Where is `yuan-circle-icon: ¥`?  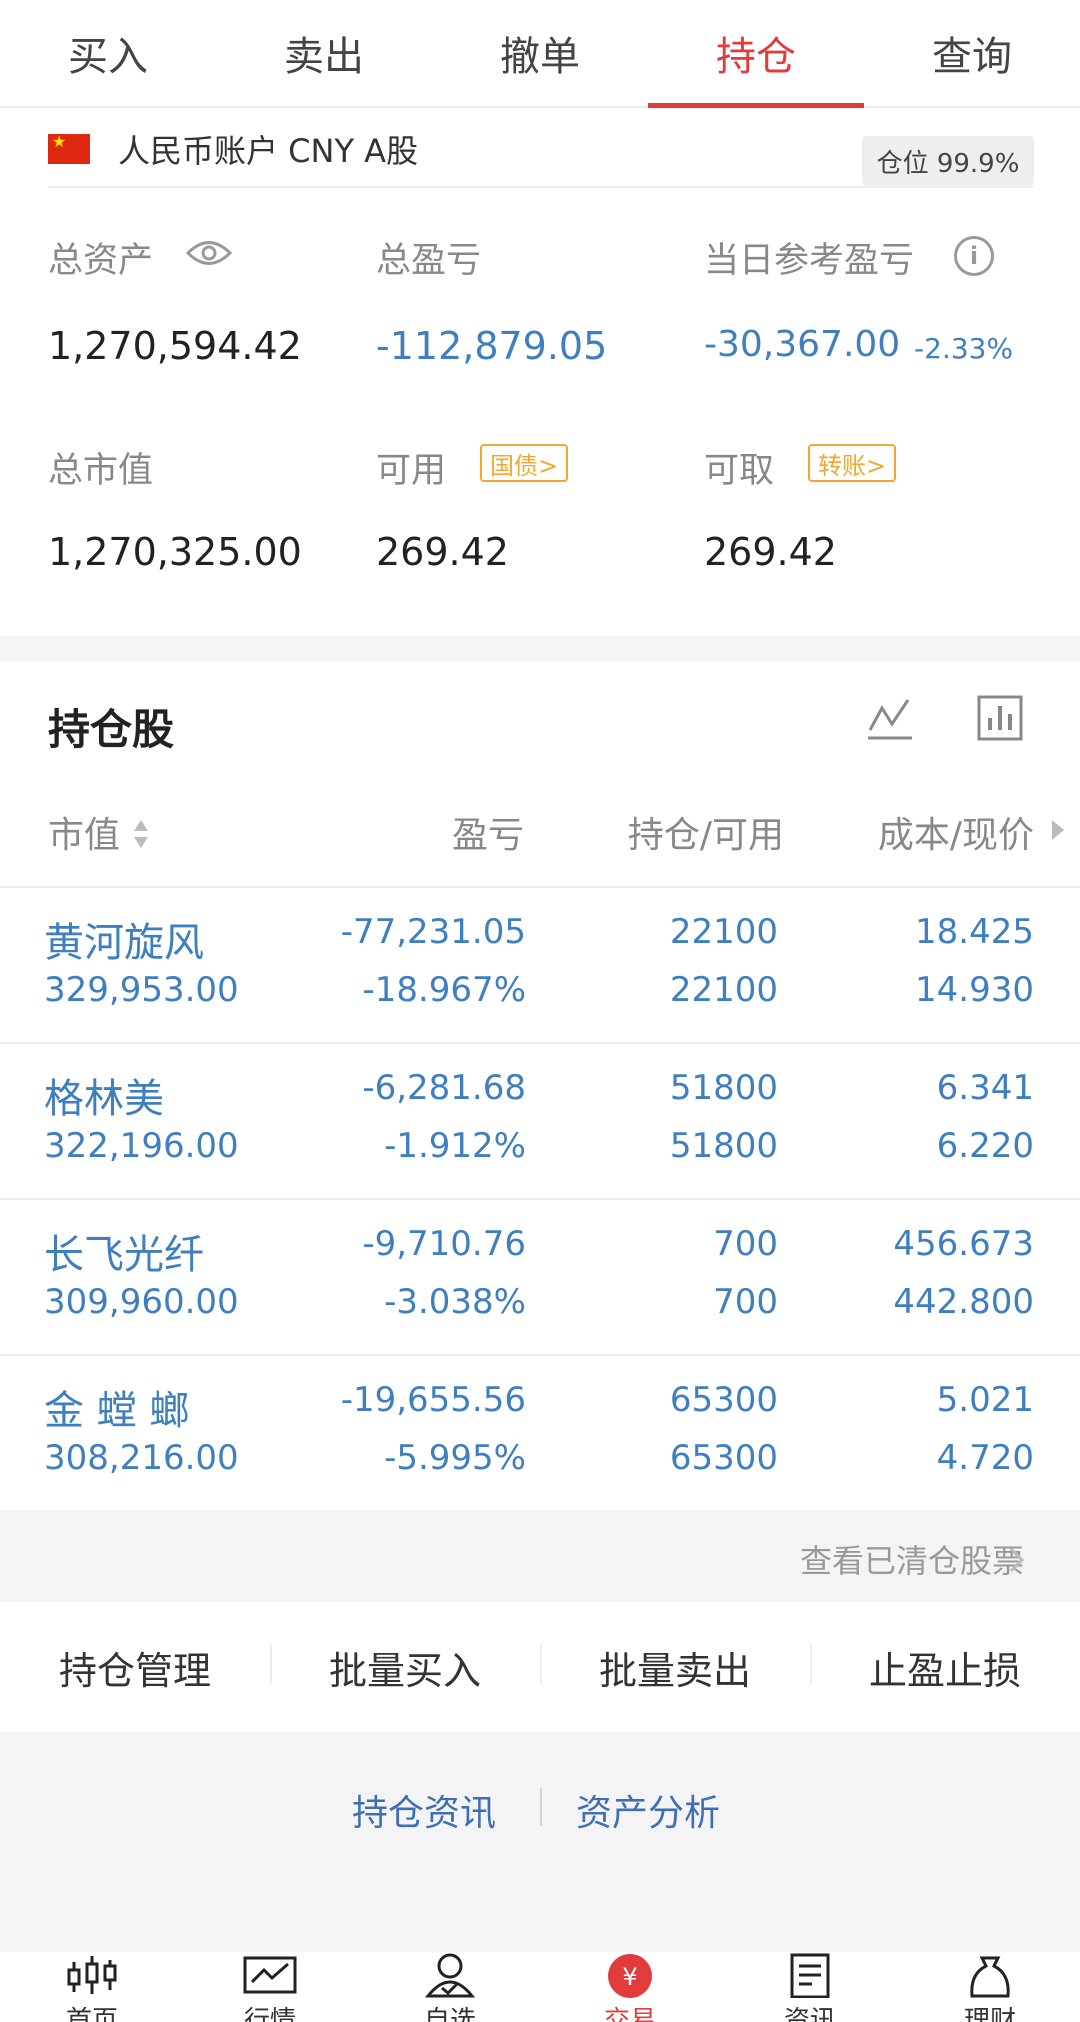
yuan-circle-icon: ¥ is located at coordinates (630, 1976).